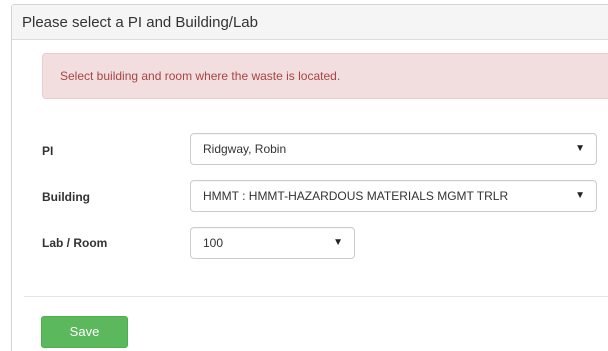 This screenshot has width=608, height=351. I want to click on pi-label: PI, so click(48, 151).